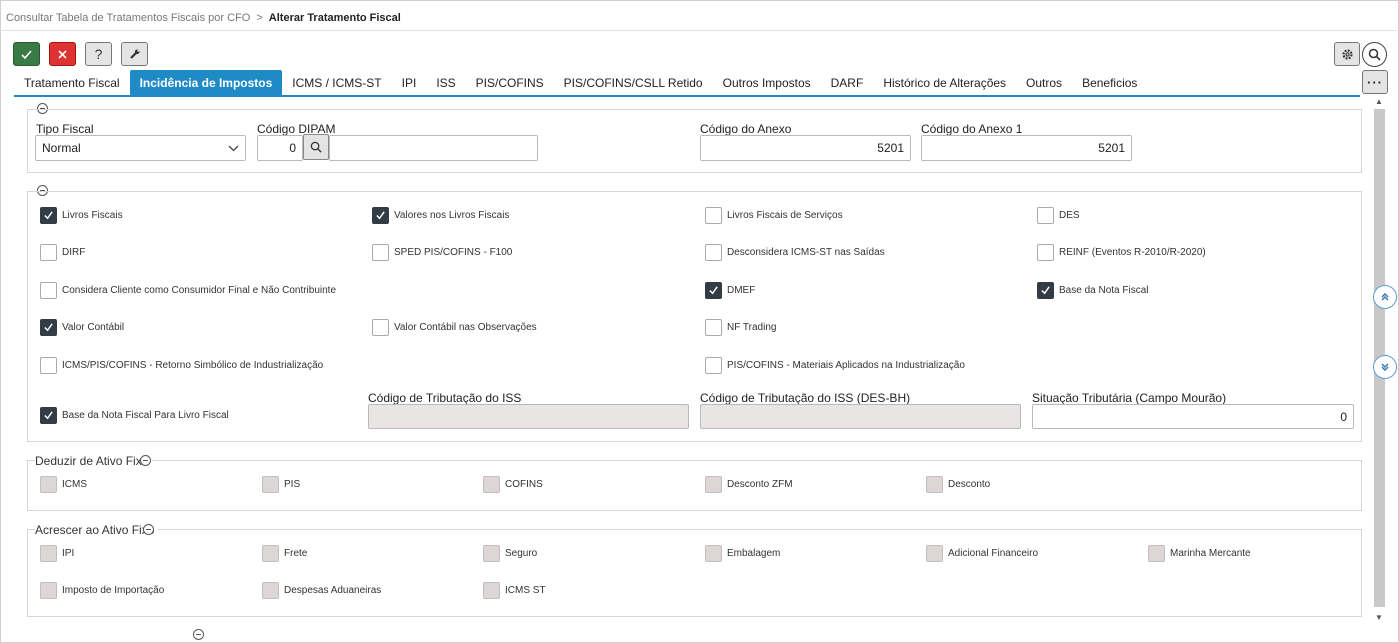 The image size is (1399, 643). What do you see at coordinates (62, 252) in the screenshot?
I see `dirf-checkbox: DIRF` at bounding box center [62, 252].